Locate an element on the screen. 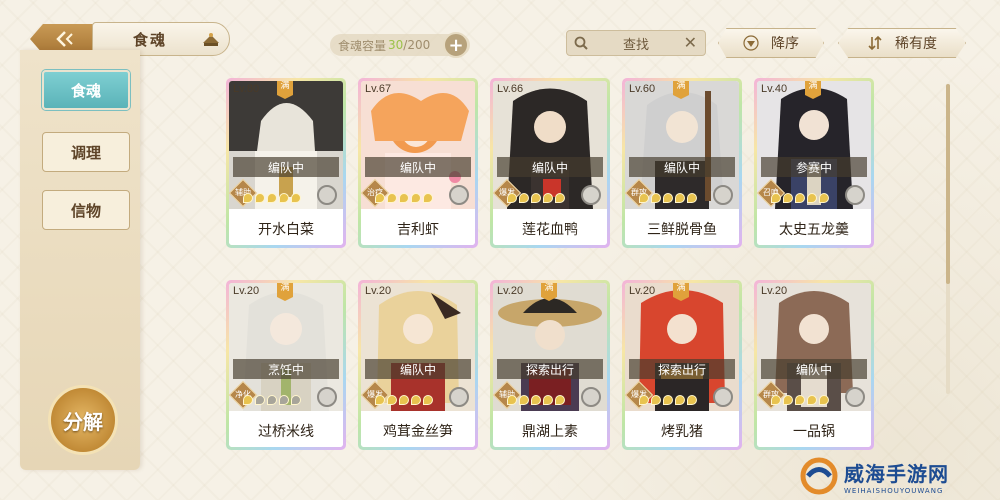 Image resolution: width=1000 pixels, height=500 pixels. watermark: 威海手游网 WEIHAISHOUYOUWANG is located at coordinates (897, 476).